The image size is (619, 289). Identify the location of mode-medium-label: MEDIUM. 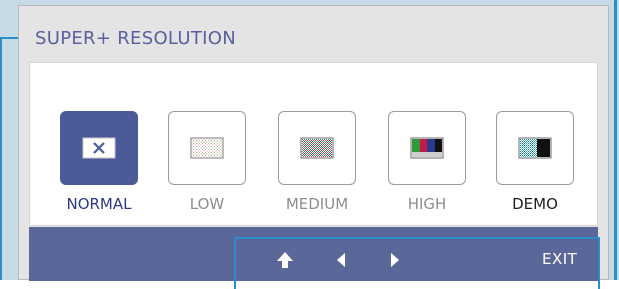
(317, 204).